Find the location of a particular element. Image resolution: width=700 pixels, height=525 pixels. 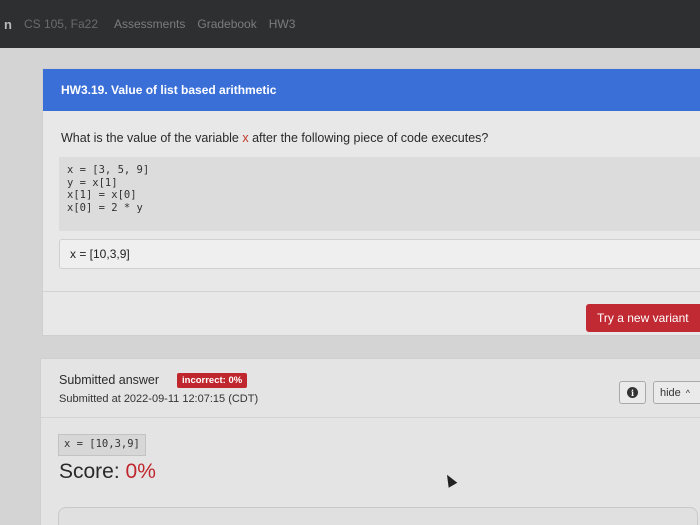

answer-input: x = [10,3,9] ? is located at coordinates (379, 254).